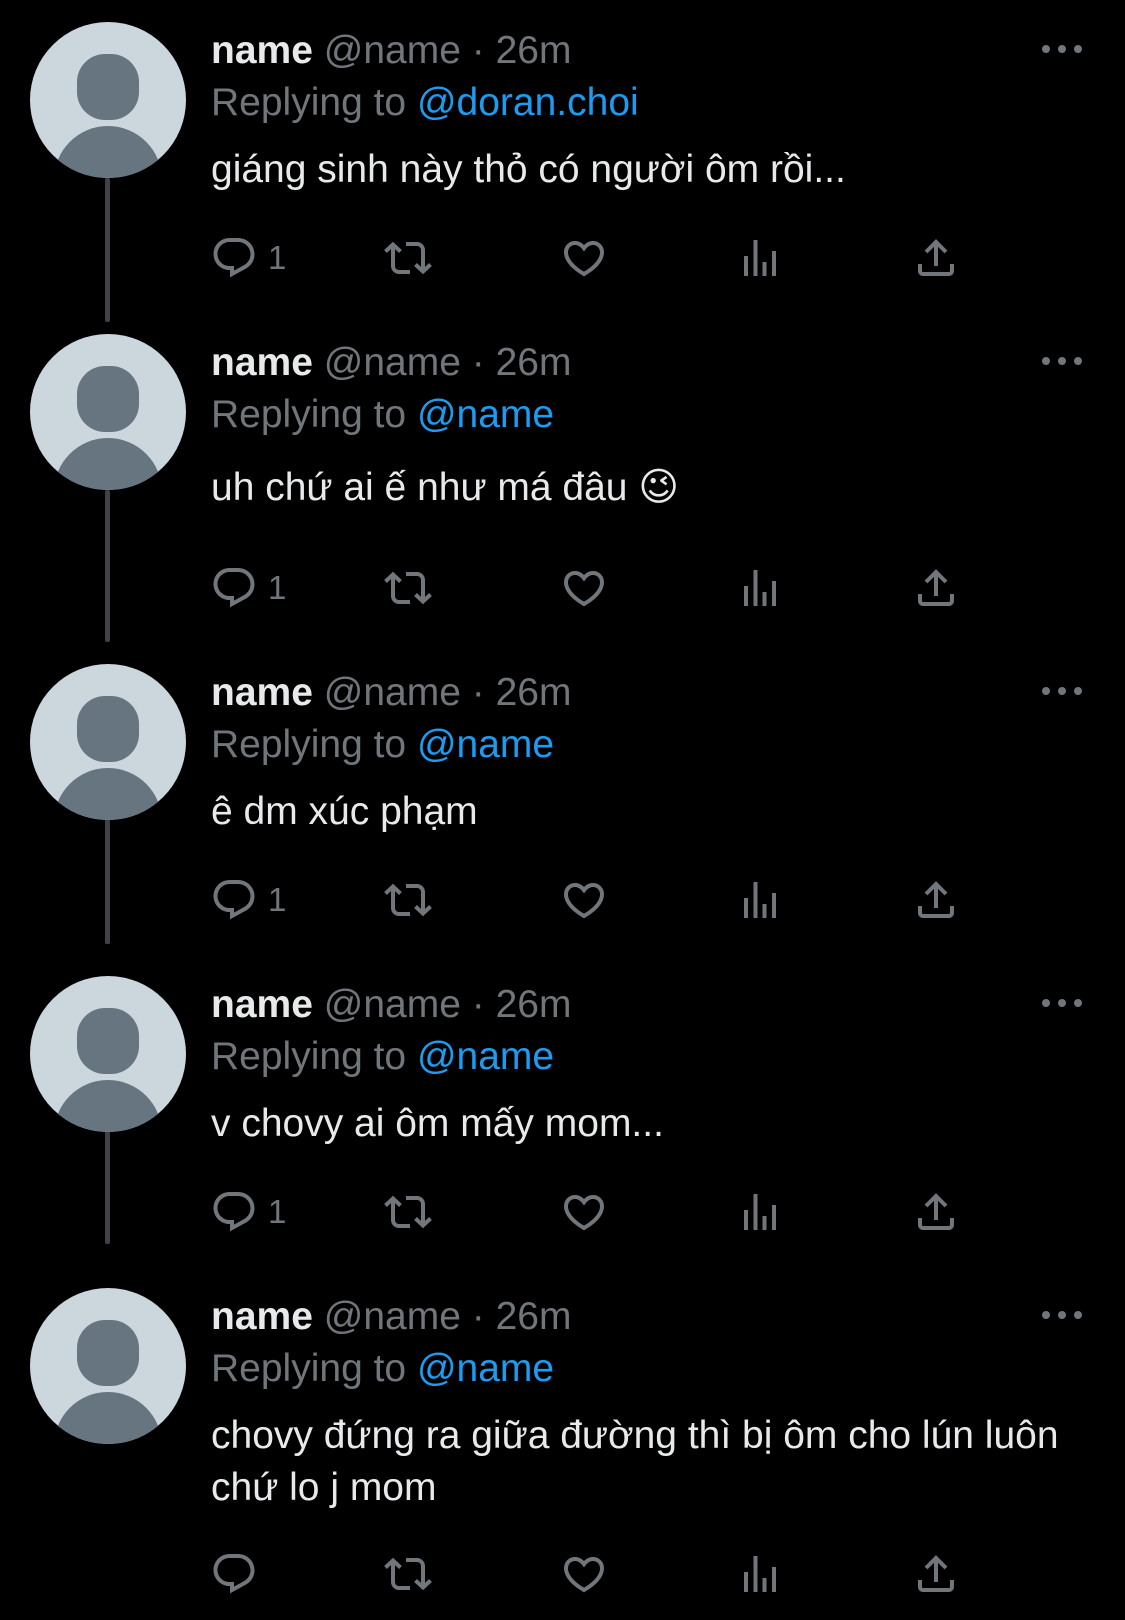 This screenshot has height=1620, width=1125. Describe the element at coordinates (344, 811) in the screenshot. I see `tweet-text: ê dm xúc phạm` at that location.